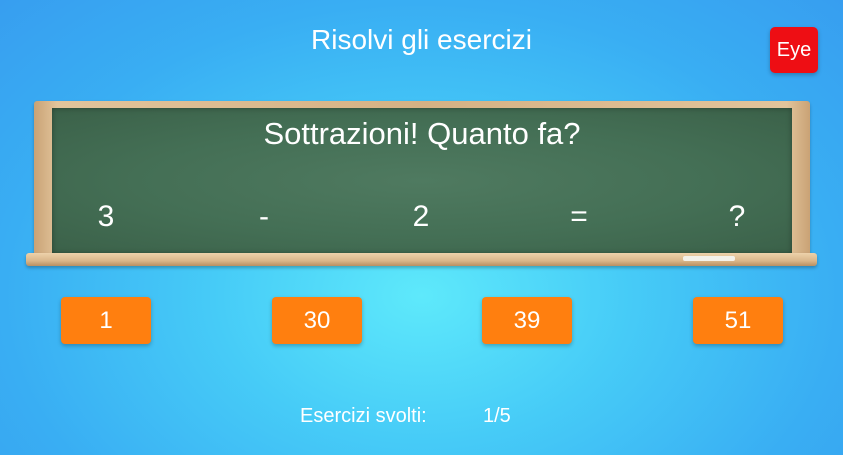 Image resolution: width=843 pixels, height=455 pixels. I want to click on answer-button-1: 1, so click(106, 320).